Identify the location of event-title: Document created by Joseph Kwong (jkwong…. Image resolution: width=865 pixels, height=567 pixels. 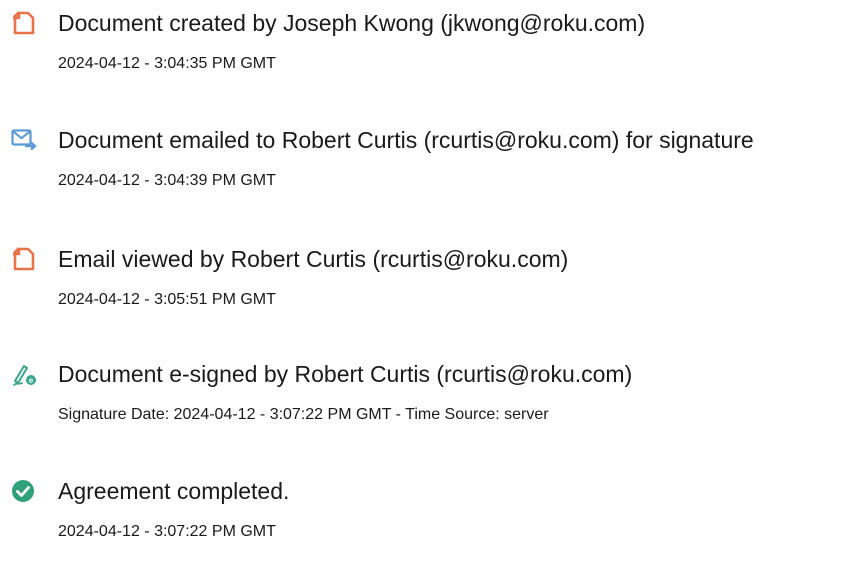
(352, 23).